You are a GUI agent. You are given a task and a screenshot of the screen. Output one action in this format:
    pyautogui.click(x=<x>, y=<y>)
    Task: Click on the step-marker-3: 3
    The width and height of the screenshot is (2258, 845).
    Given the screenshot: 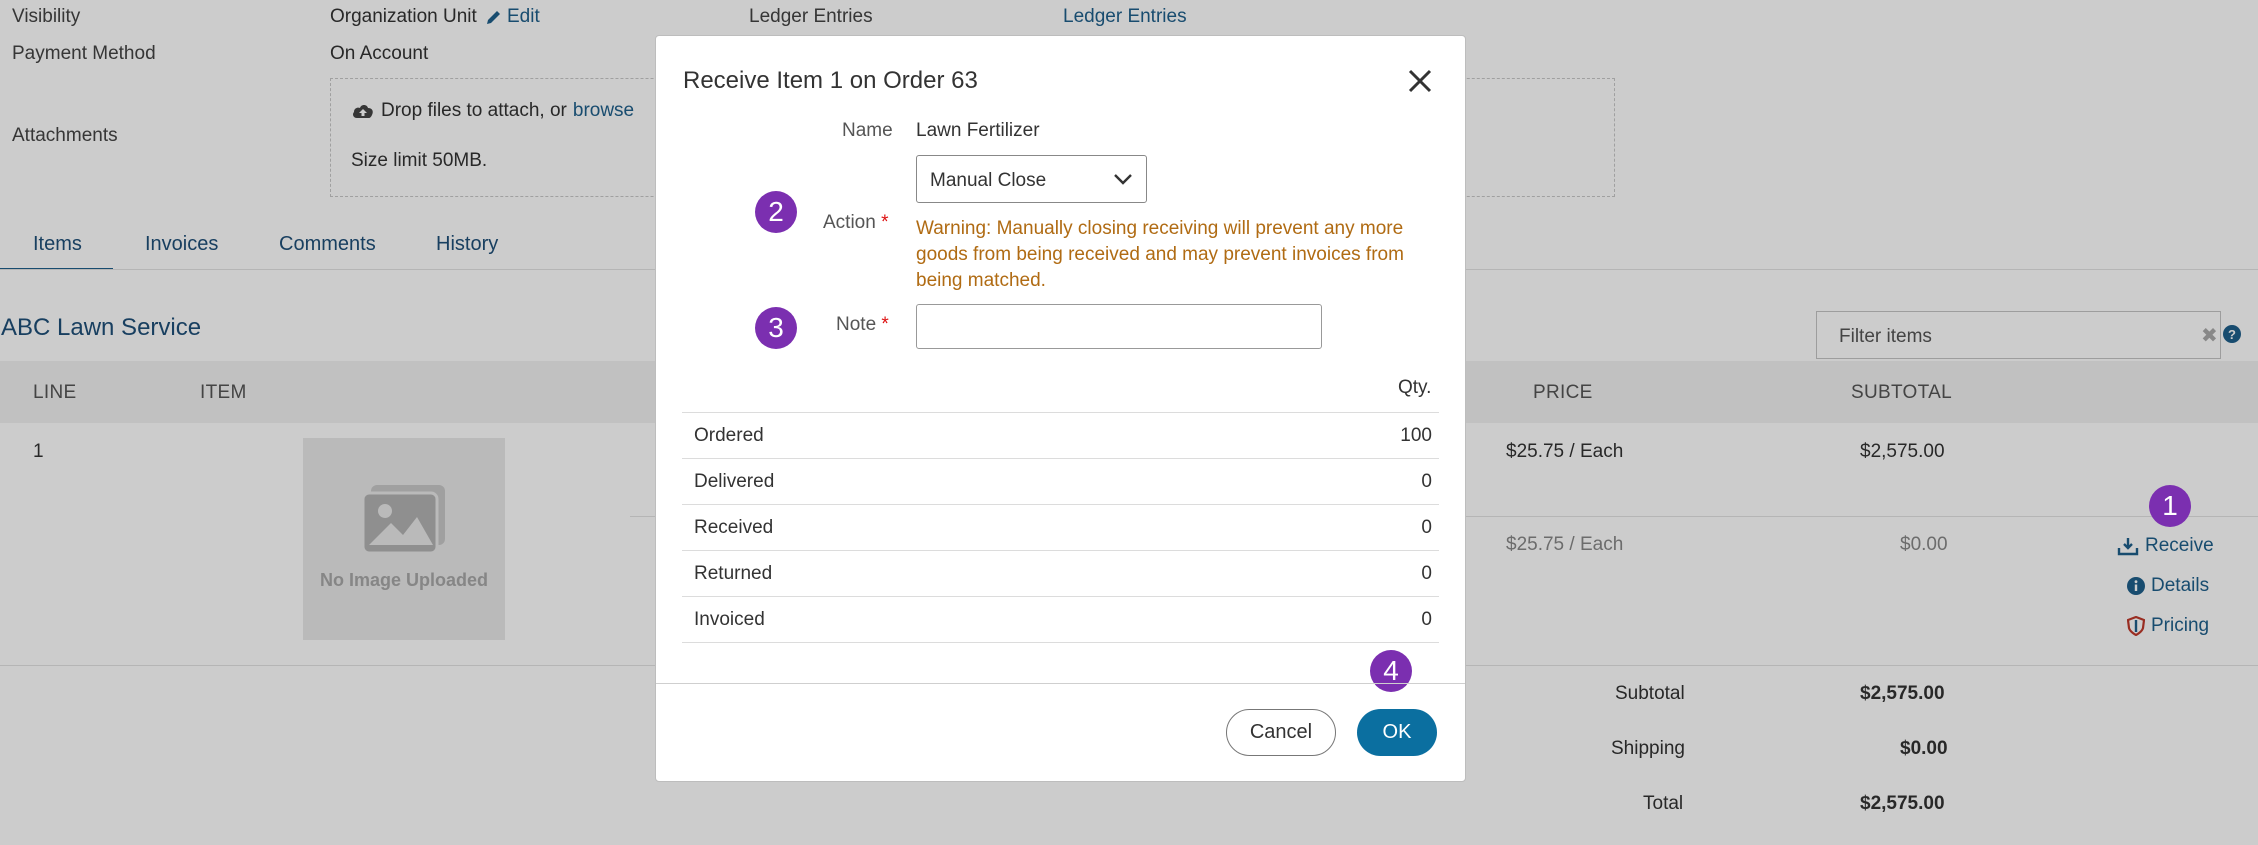 What is the action you would take?
    pyautogui.click(x=776, y=328)
    